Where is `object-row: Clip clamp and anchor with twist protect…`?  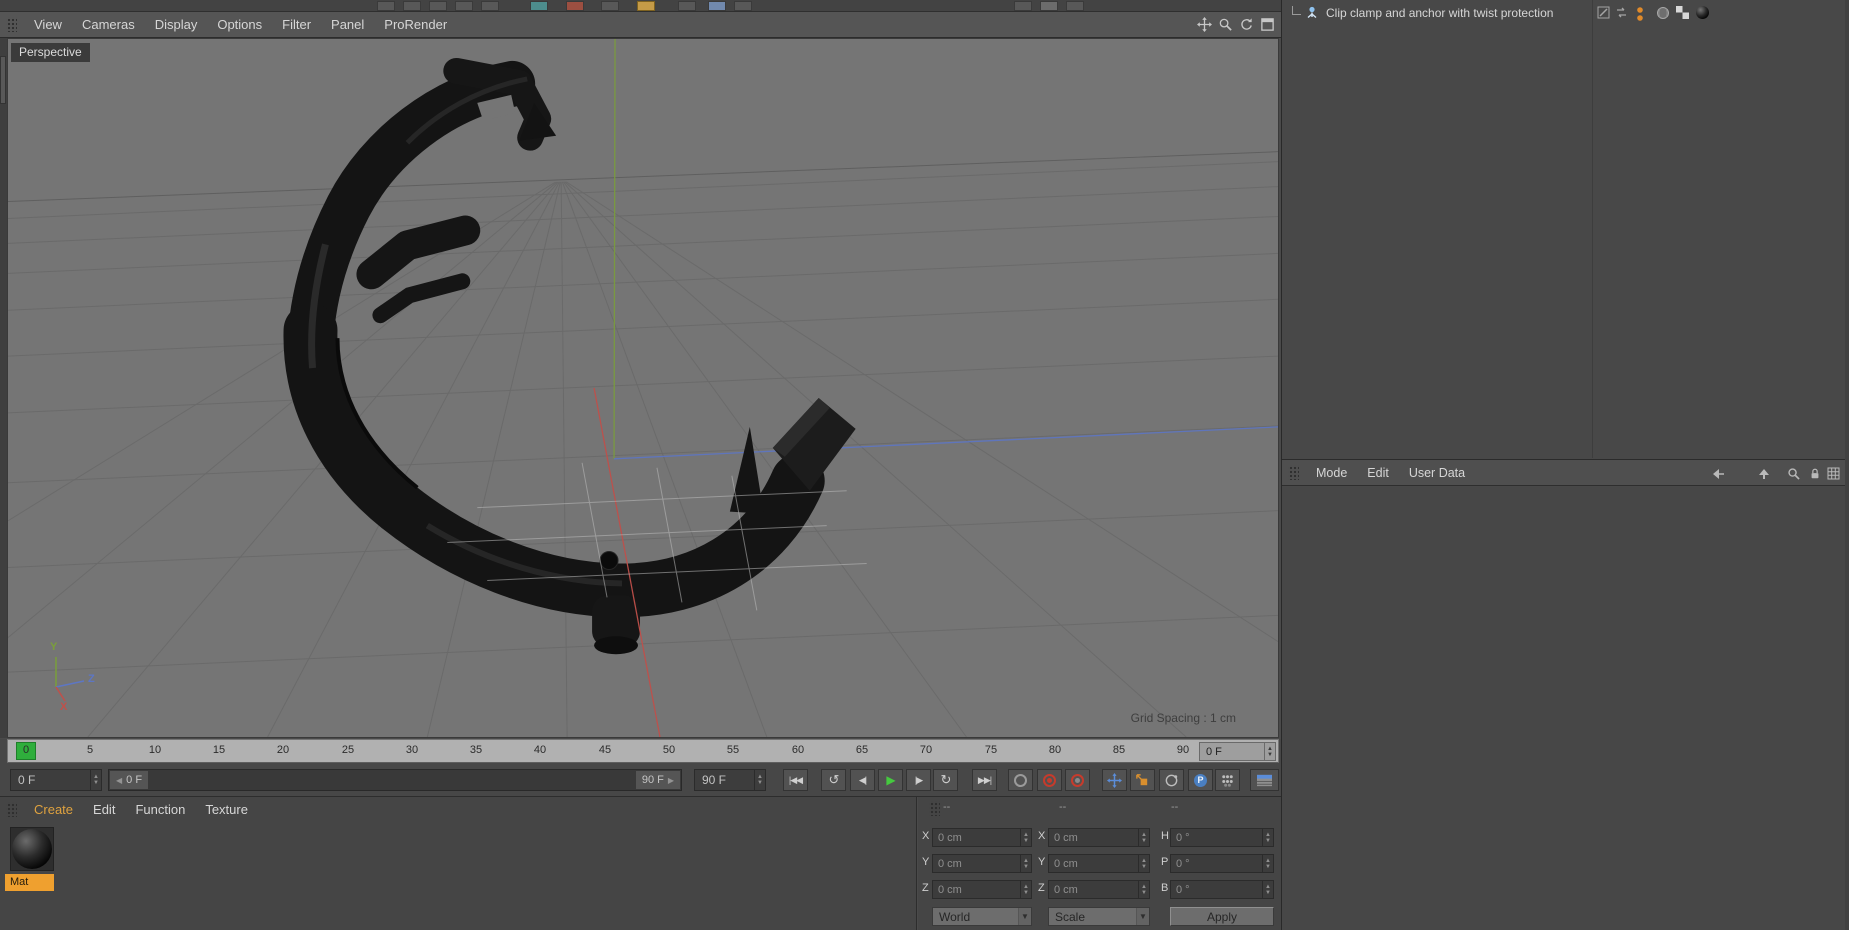 object-row: Clip clamp and anchor with twist protect… is located at coordinates (1565, 14).